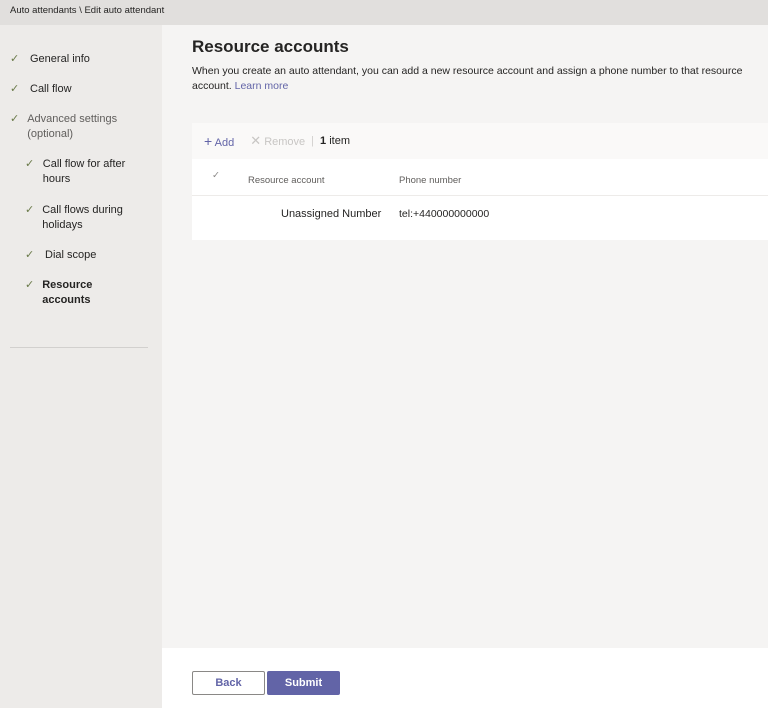  What do you see at coordinates (60, 255) in the screenshot?
I see `sidebar-item-dial-scope: ✓ Dial scope` at bounding box center [60, 255].